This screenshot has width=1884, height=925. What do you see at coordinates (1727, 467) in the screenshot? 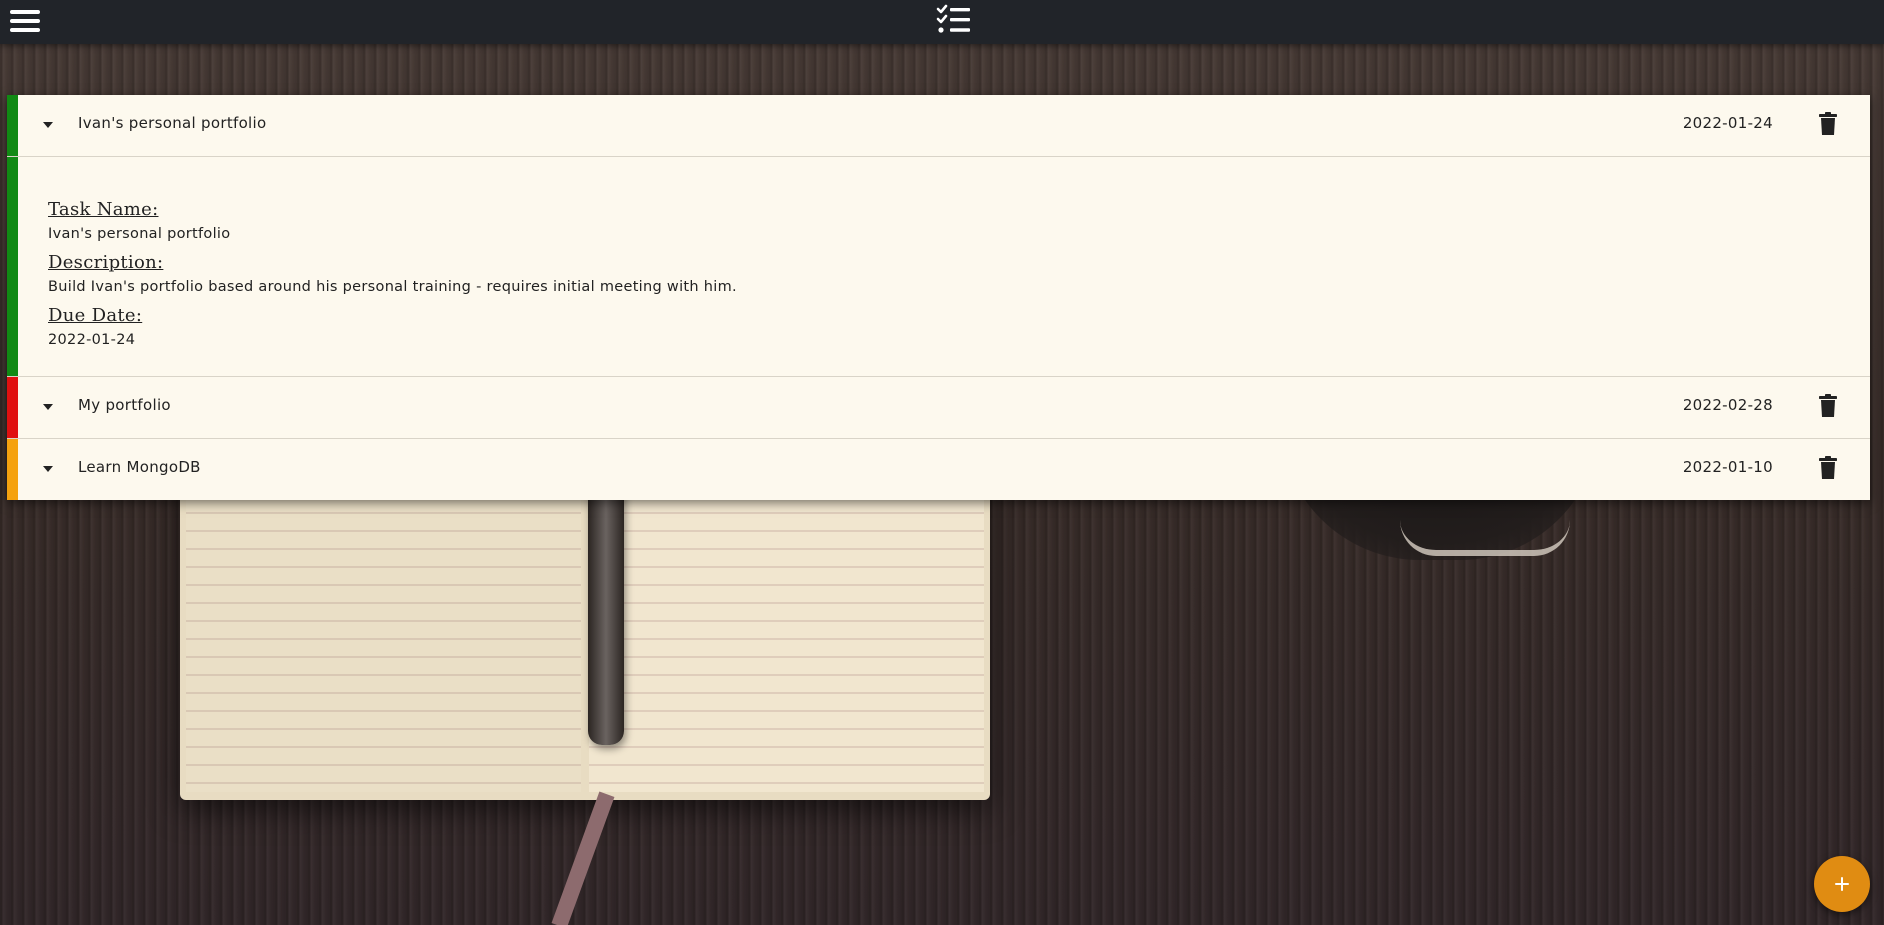
I see `task-date: 2022-01-10` at bounding box center [1727, 467].